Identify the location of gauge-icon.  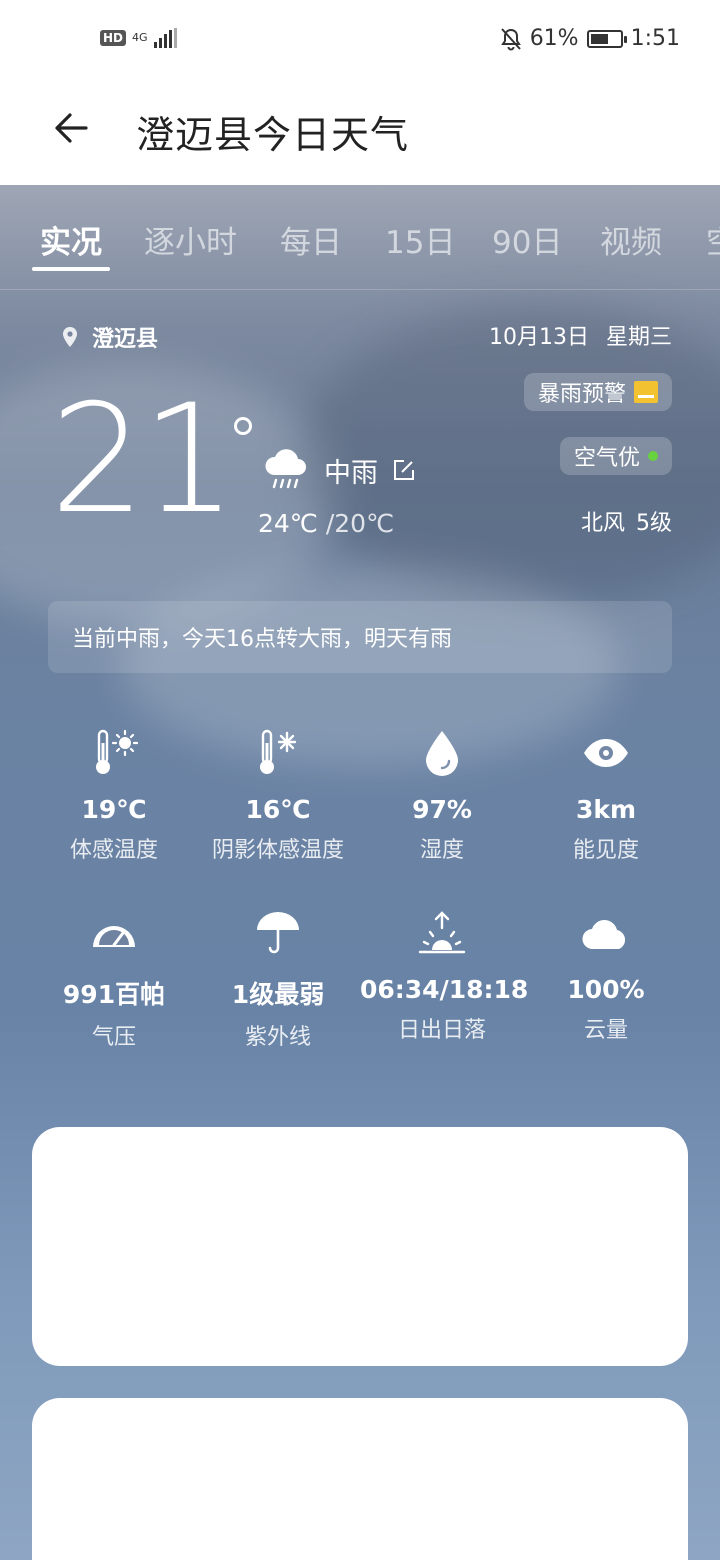
(114, 936).